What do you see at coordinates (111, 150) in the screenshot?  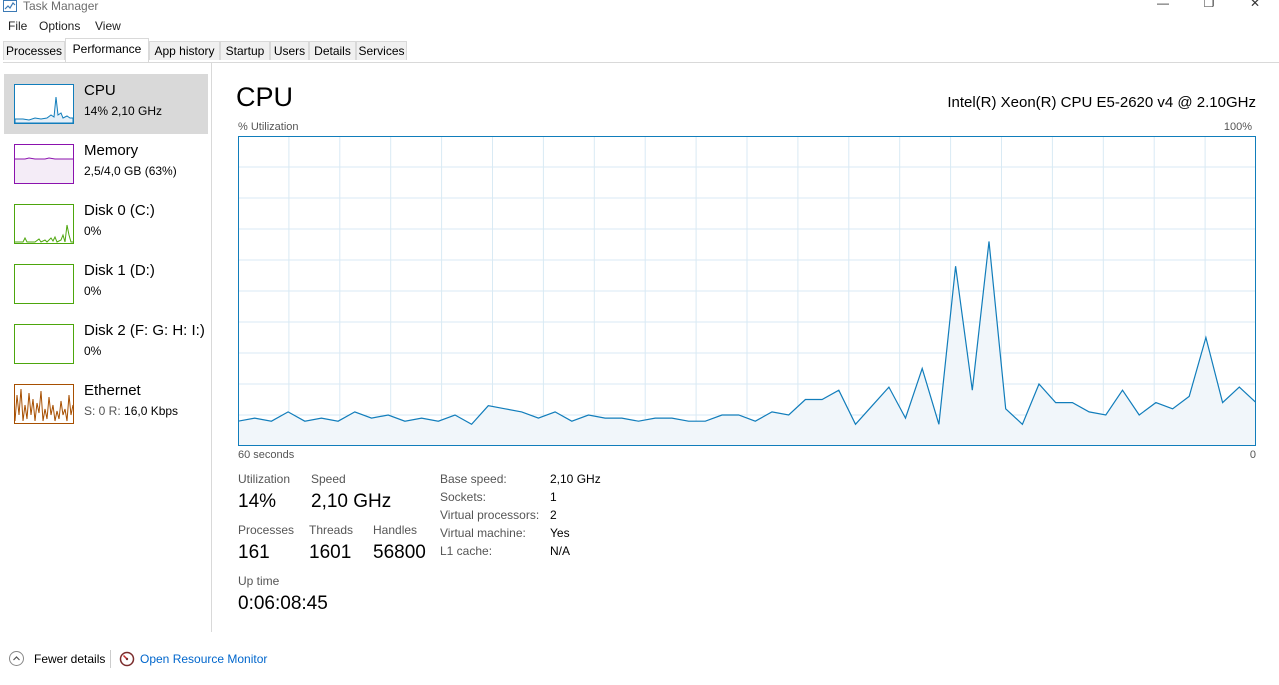 I see `sidebar-item-label: Memory` at bounding box center [111, 150].